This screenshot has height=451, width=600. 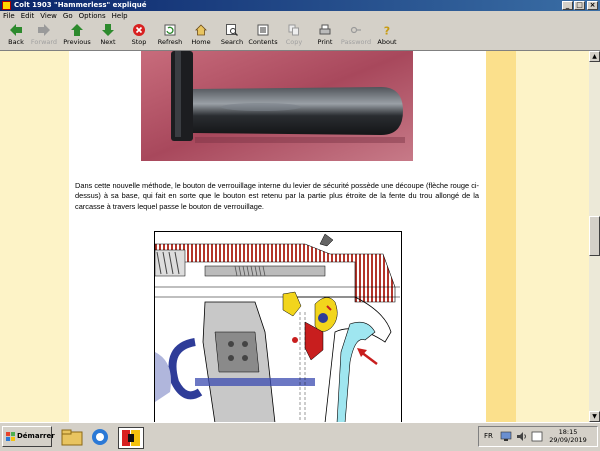 What do you see at coordinates (34, 236) in the screenshot?
I see `page-left-background` at bounding box center [34, 236].